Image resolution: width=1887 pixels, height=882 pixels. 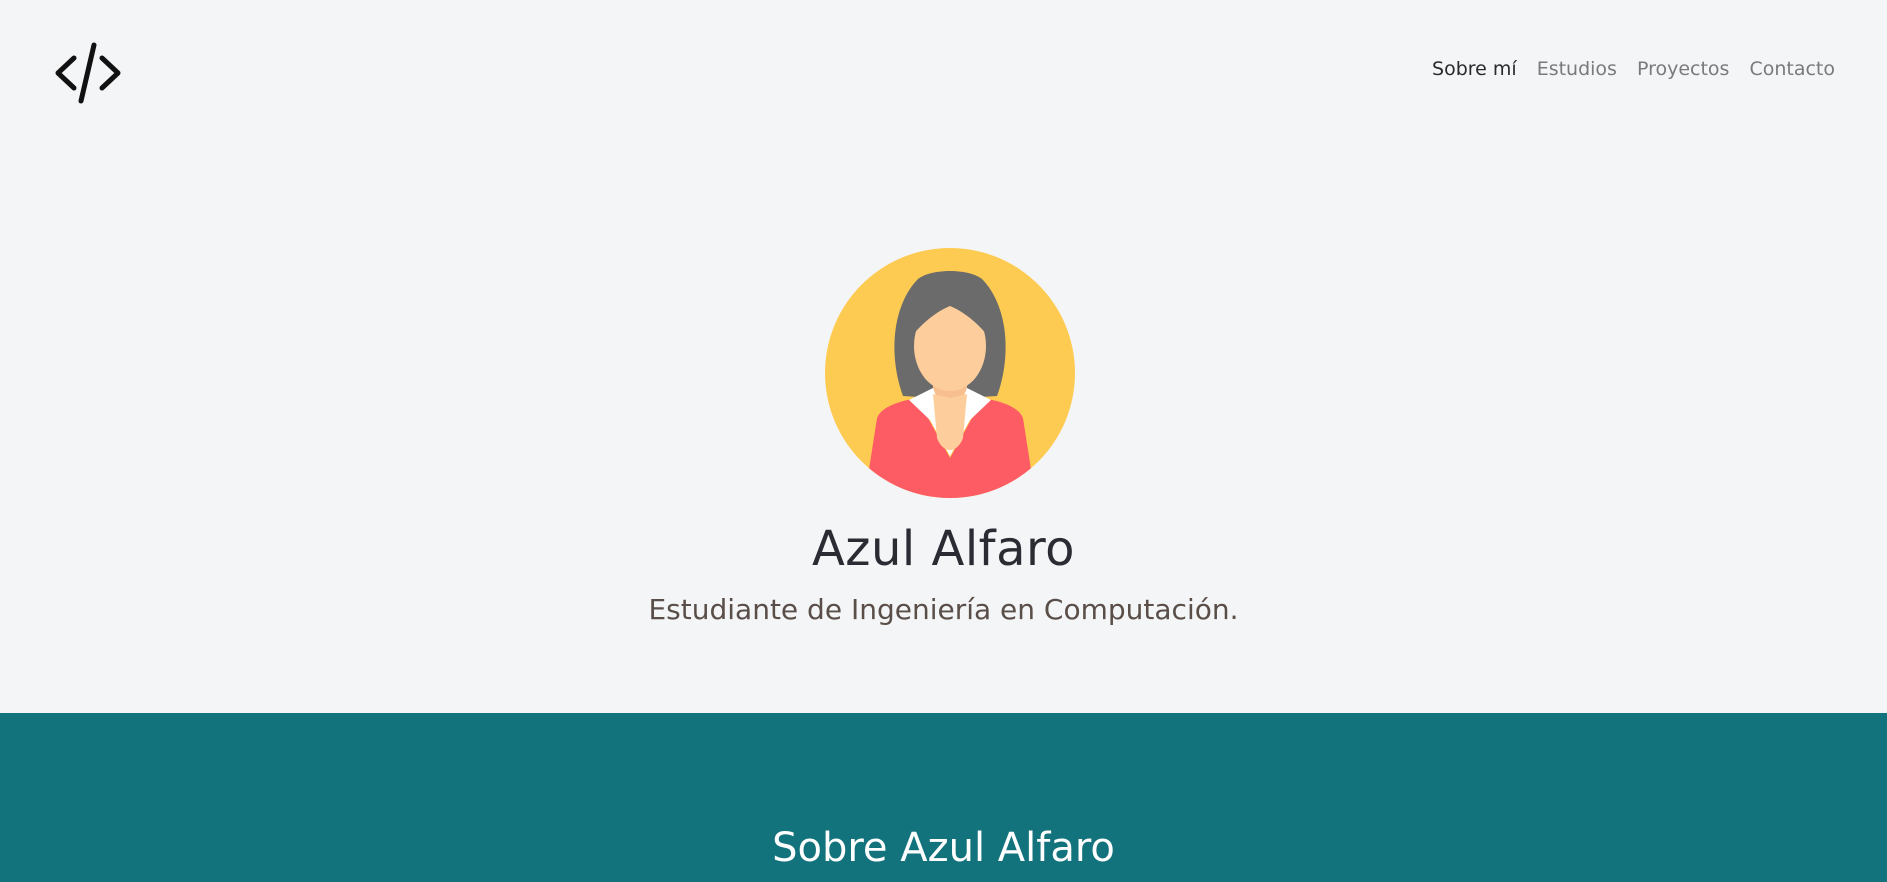 What do you see at coordinates (1683, 69) in the screenshot?
I see `nav-link-proyectos: Proyectos` at bounding box center [1683, 69].